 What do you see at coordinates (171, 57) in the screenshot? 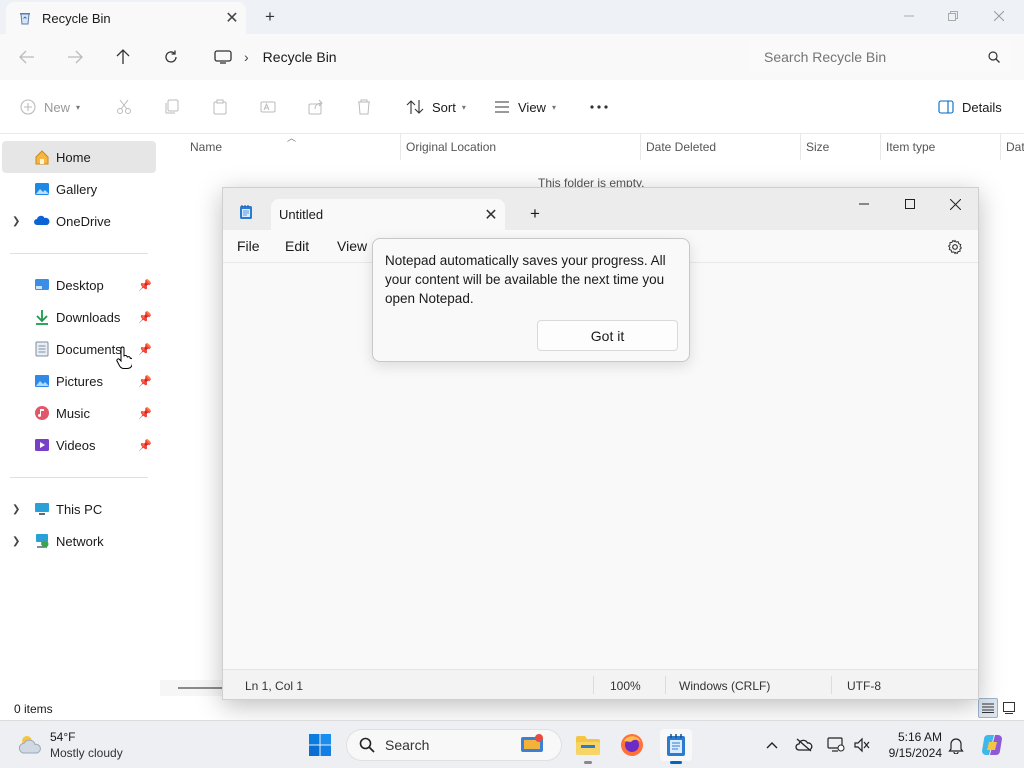
I see `refresh-button` at bounding box center [171, 57].